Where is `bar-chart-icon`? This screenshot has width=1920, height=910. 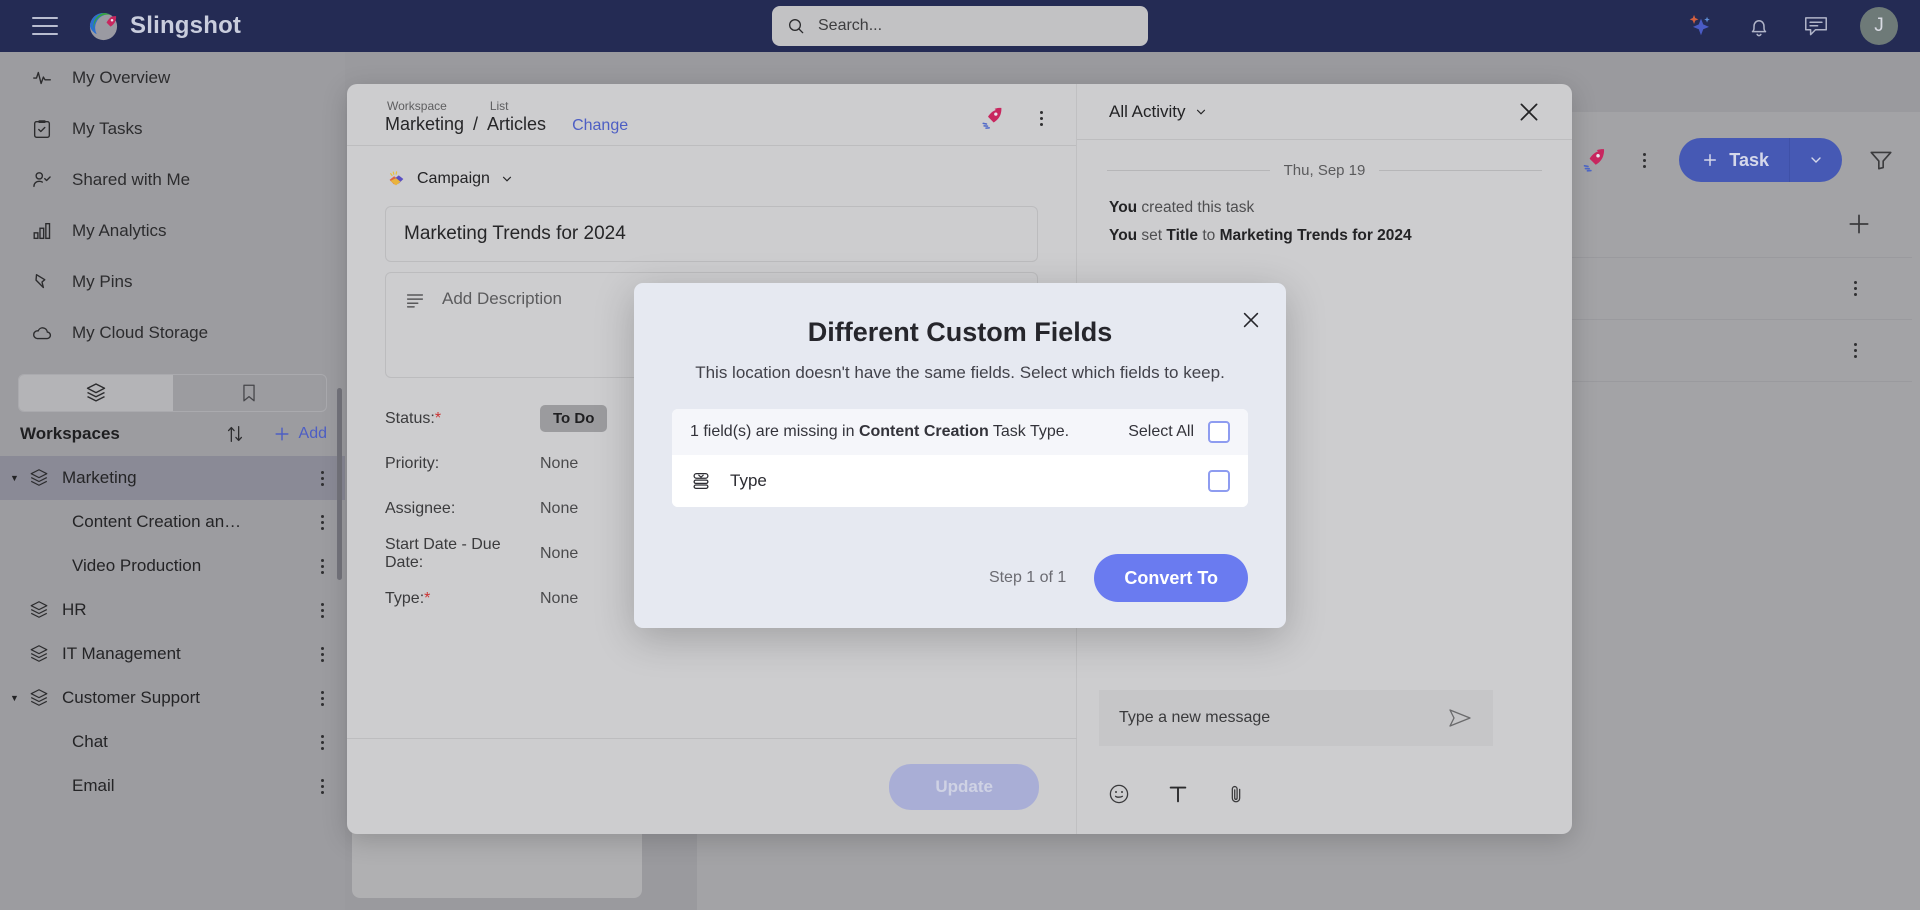 bar-chart-icon is located at coordinates (42, 231).